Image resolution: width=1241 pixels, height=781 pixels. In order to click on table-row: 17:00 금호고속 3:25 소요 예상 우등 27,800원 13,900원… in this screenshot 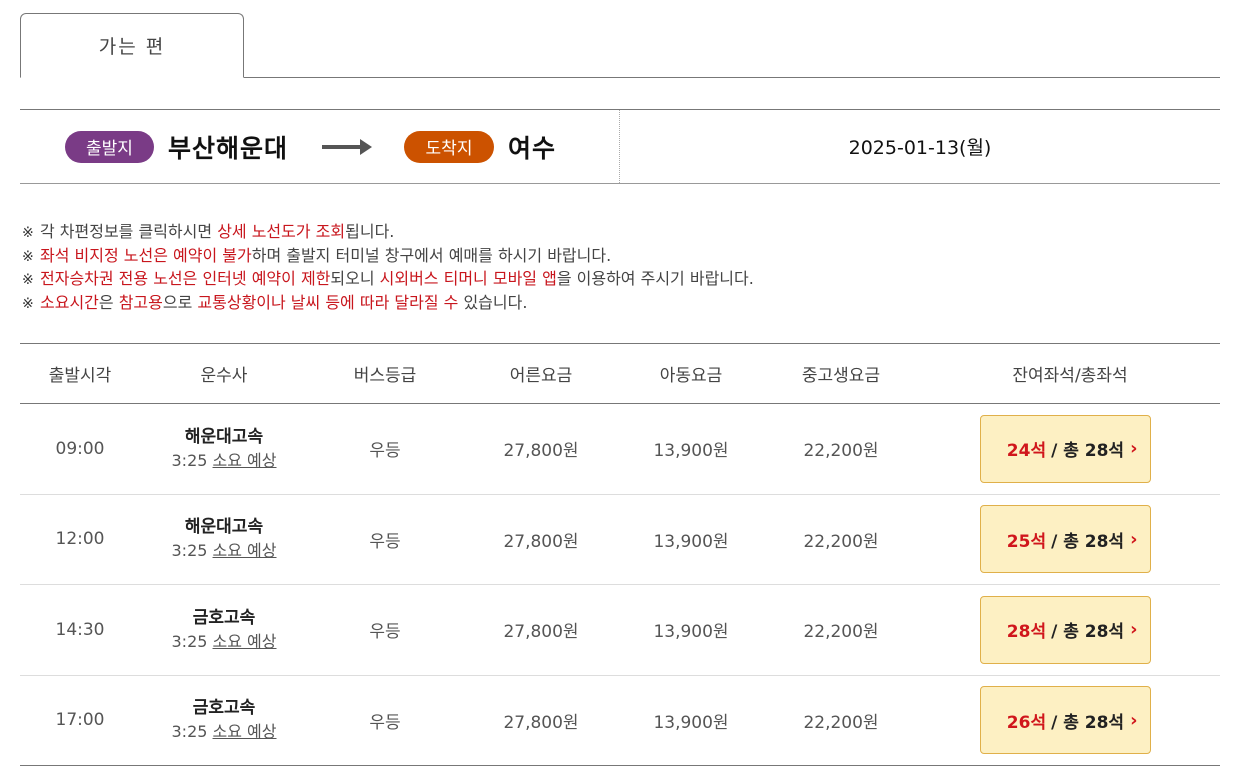, I will do `click(620, 721)`.